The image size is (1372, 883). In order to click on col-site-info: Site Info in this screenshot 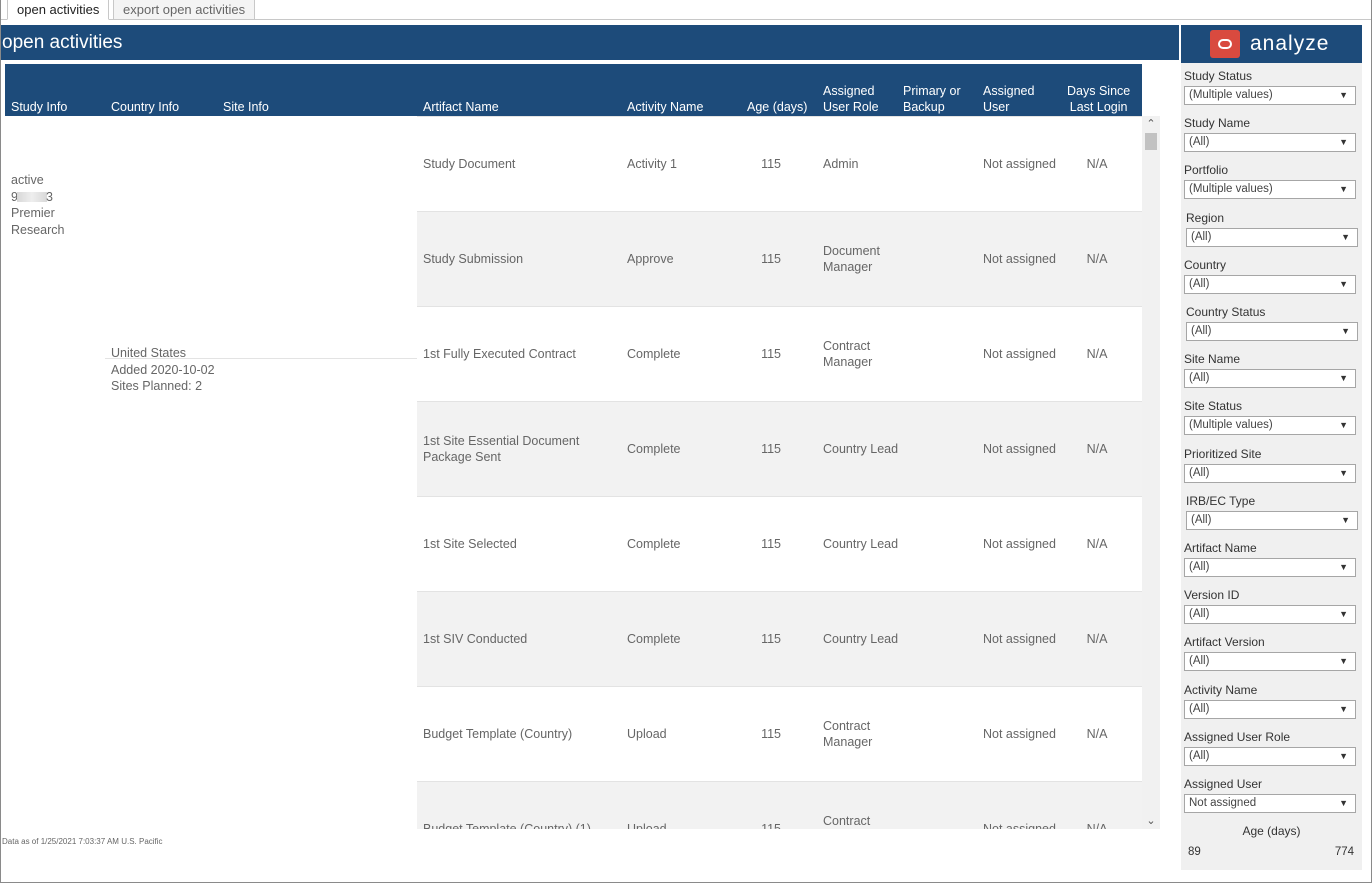, I will do `click(246, 107)`.